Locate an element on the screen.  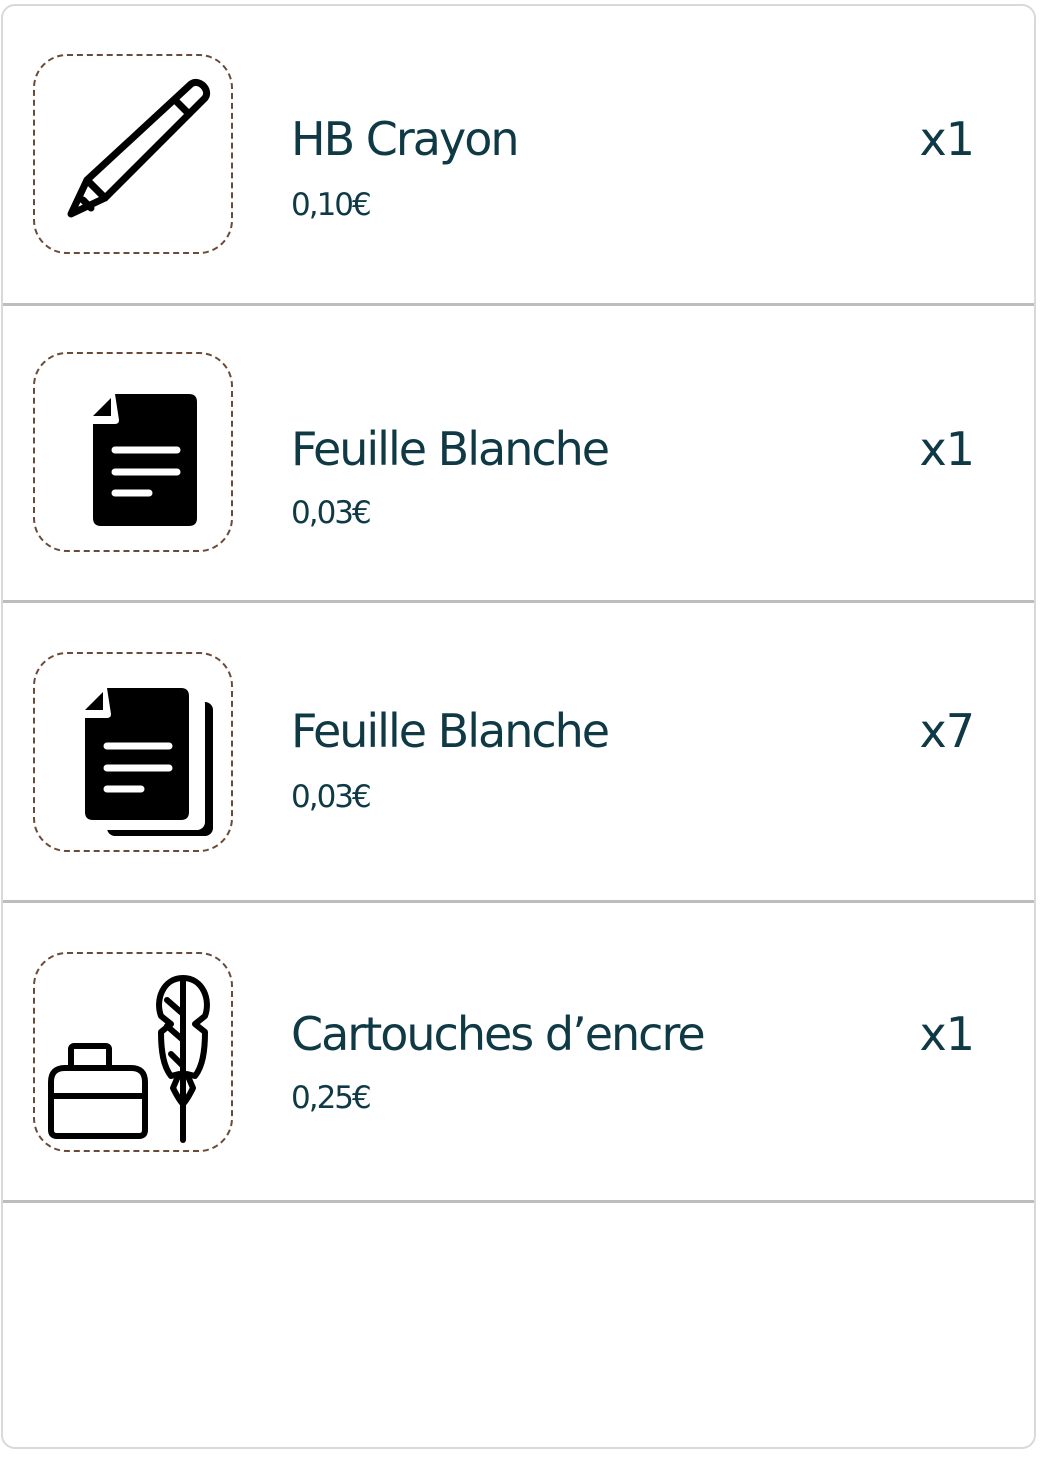
item-name: Cartouches d’encre is located at coordinates (498, 1034).